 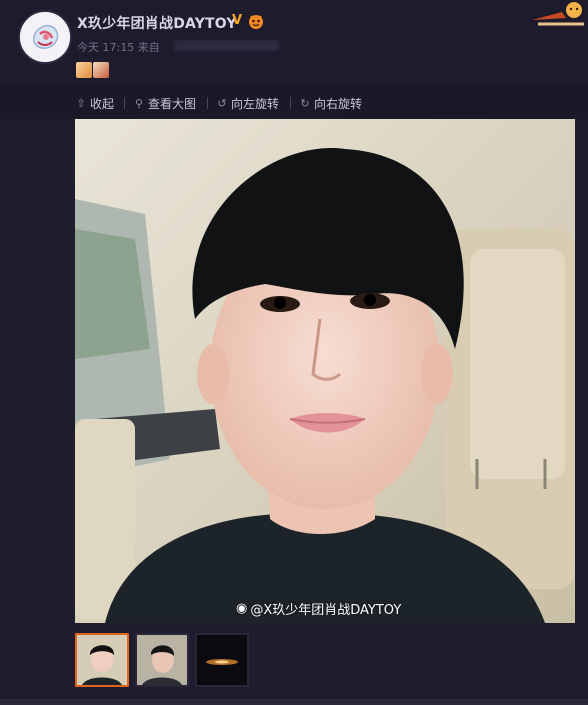 I want to click on post-meta: 今天 17:15 来自, so click(x=118, y=47).